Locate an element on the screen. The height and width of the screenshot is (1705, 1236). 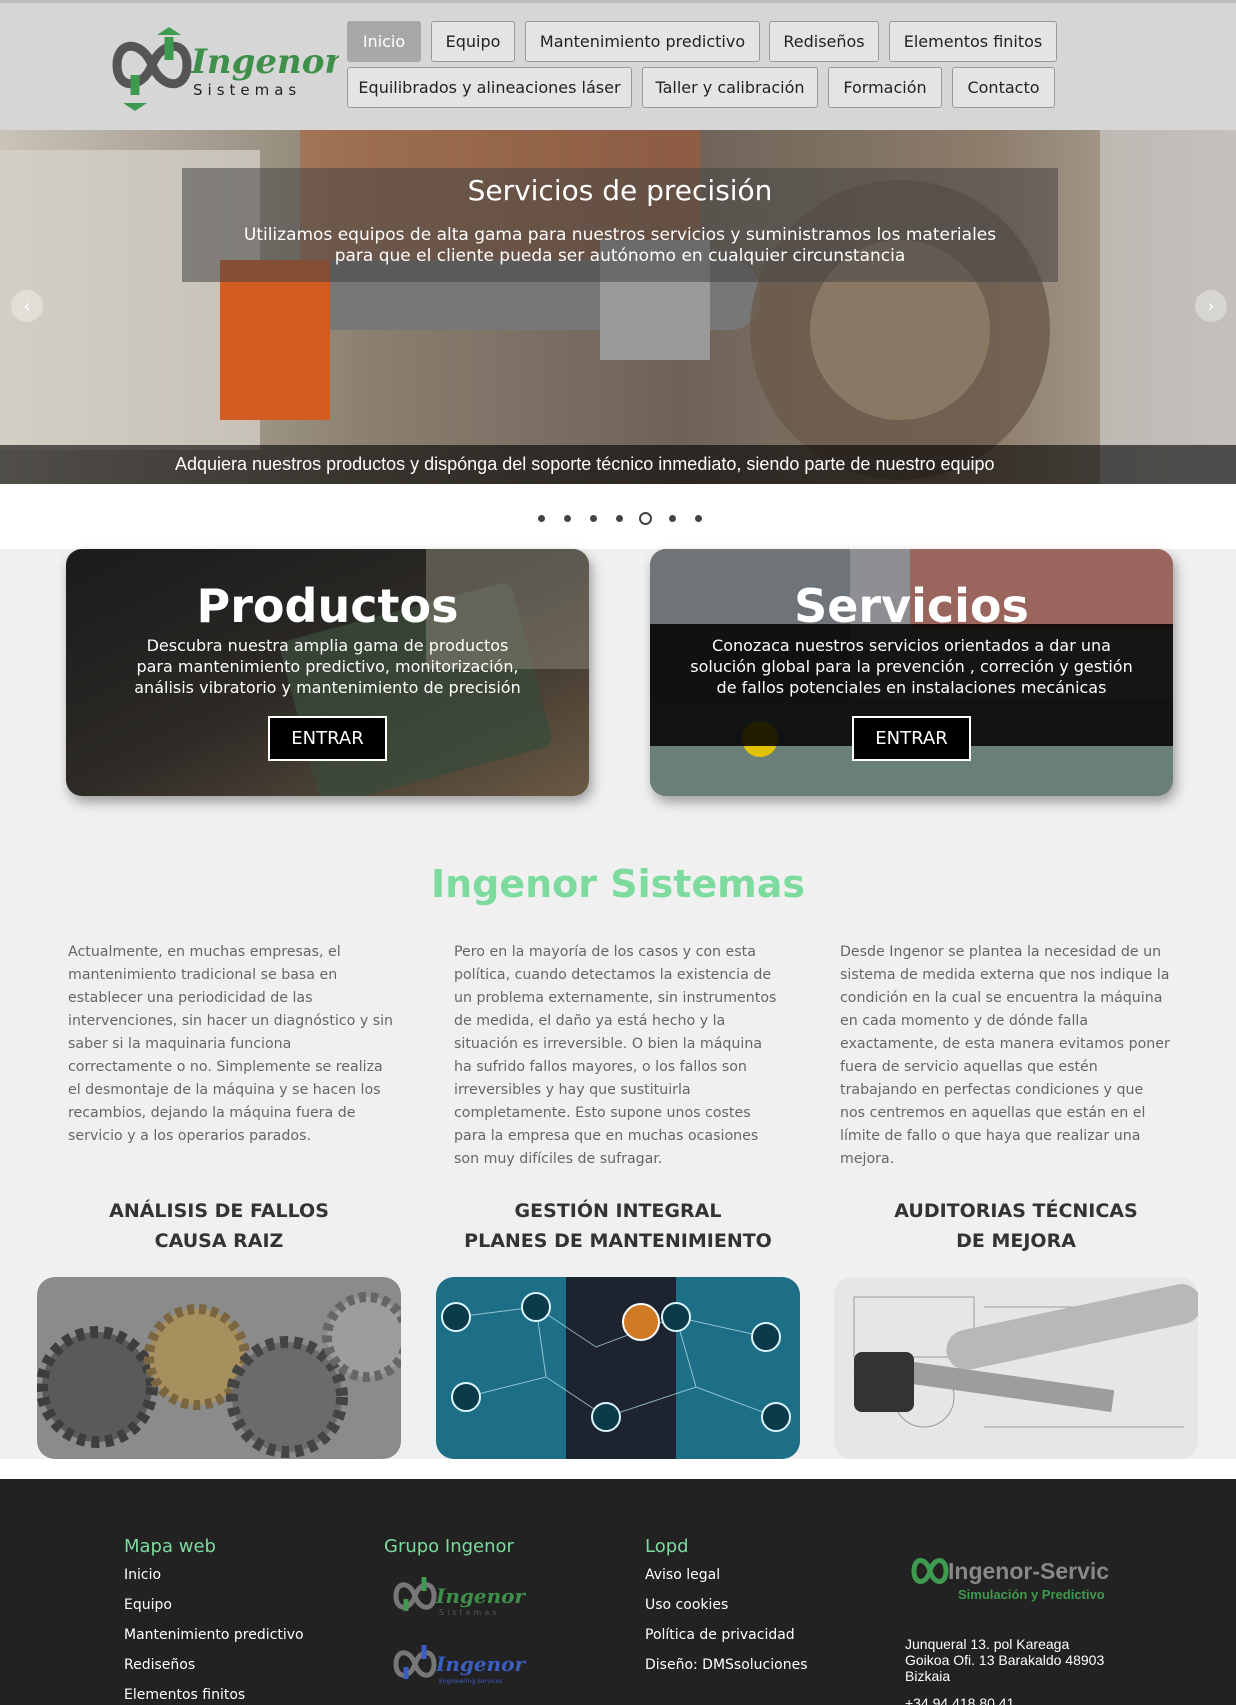
nav-equipo: Equipo is located at coordinates (473, 41).